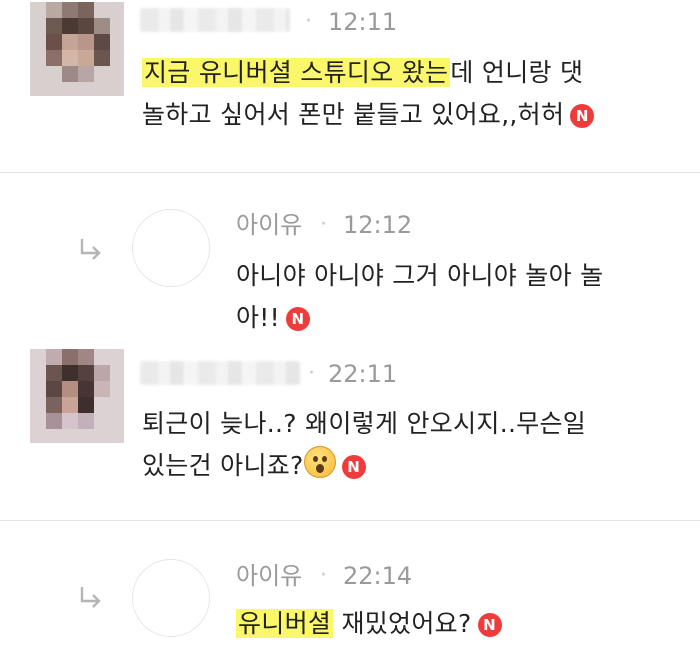  Describe the element at coordinates (517, 72) in the screenshot. I see `comment-text-rest: 데 언니랑 댓` at that location.